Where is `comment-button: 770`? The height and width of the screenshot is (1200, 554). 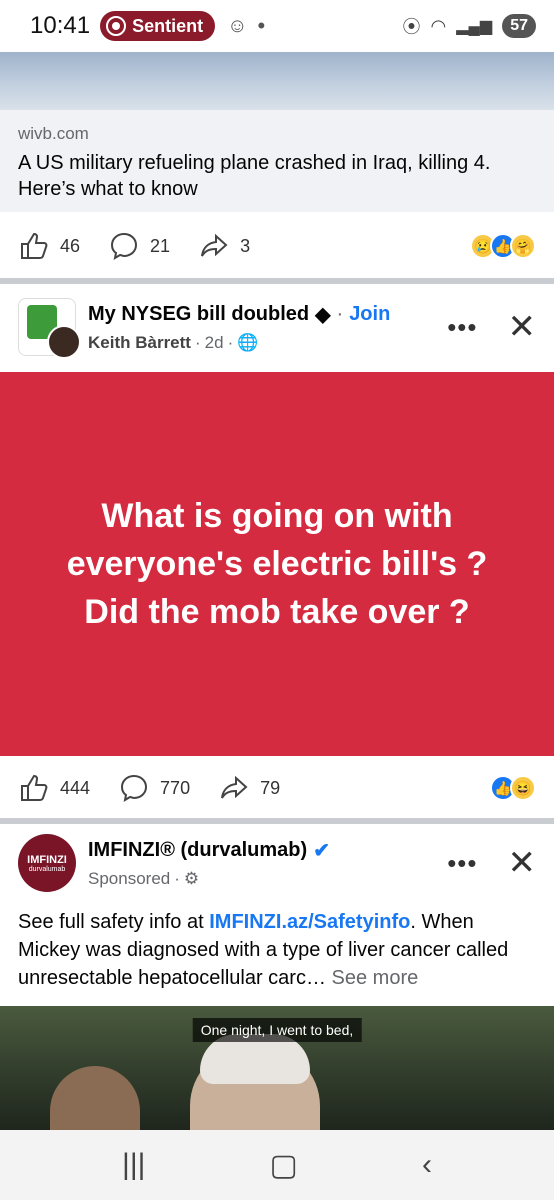
comment-button: 770 is located at coordinates (154, 788).